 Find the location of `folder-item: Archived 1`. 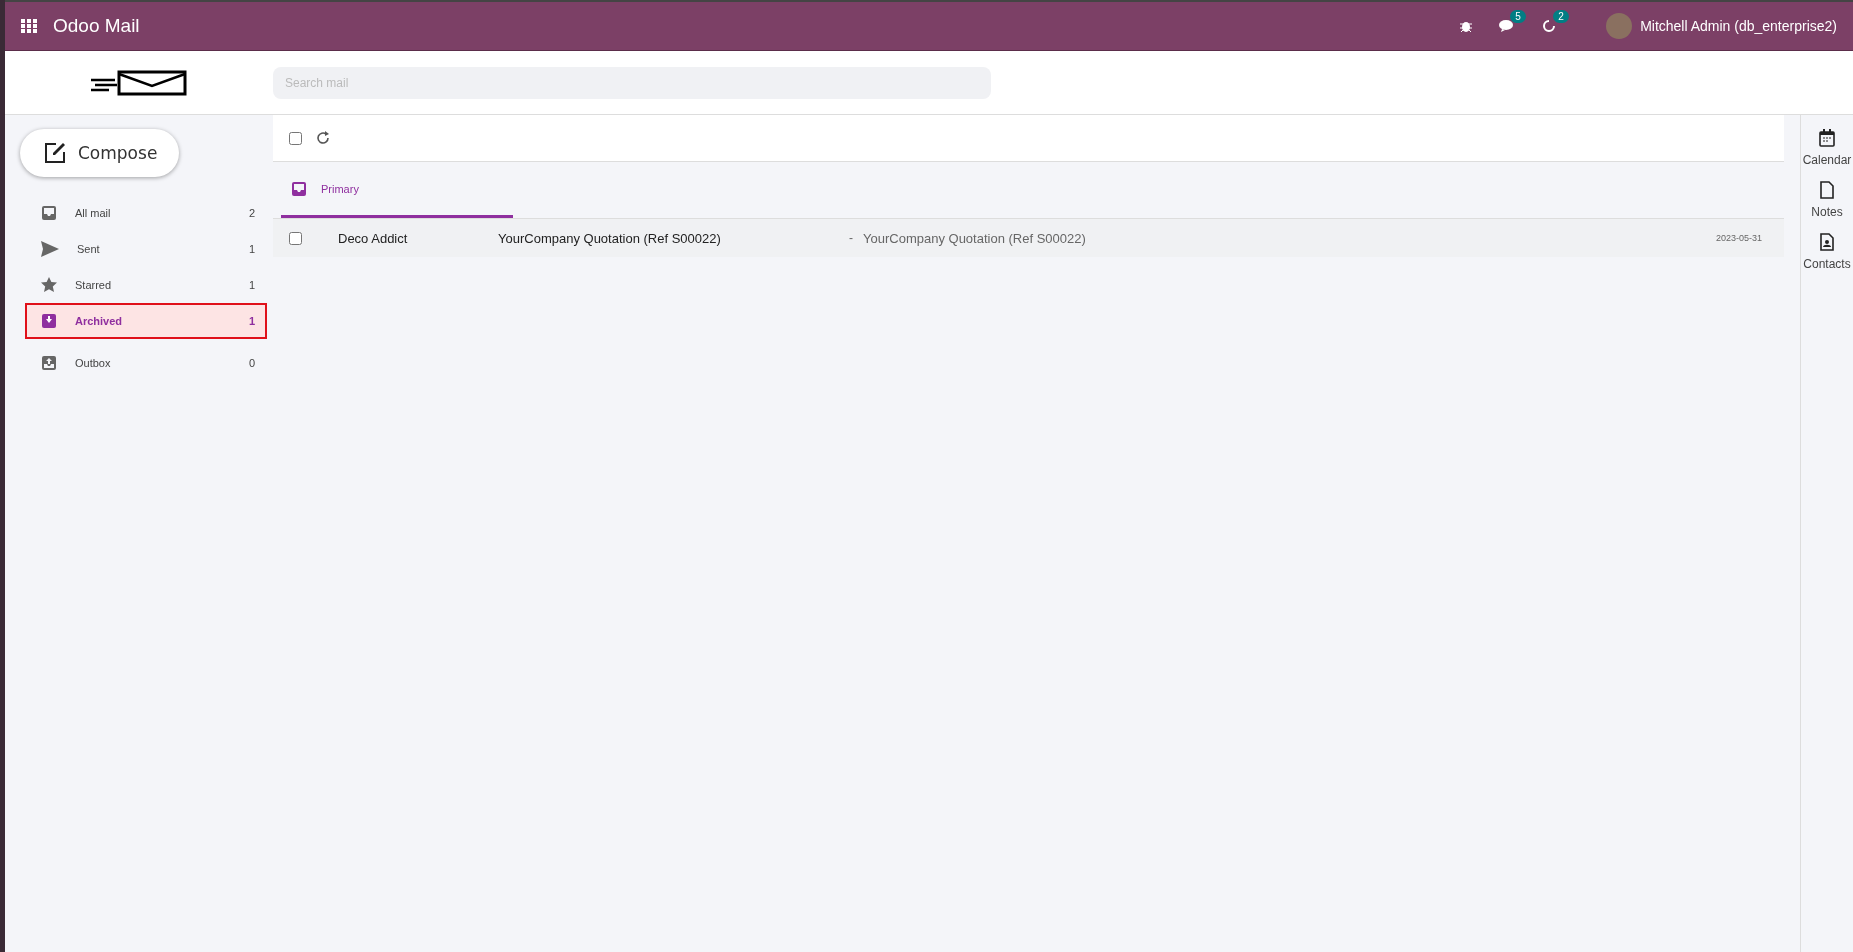

folder-item: Archived 1 is located at coordinates (146, 321).